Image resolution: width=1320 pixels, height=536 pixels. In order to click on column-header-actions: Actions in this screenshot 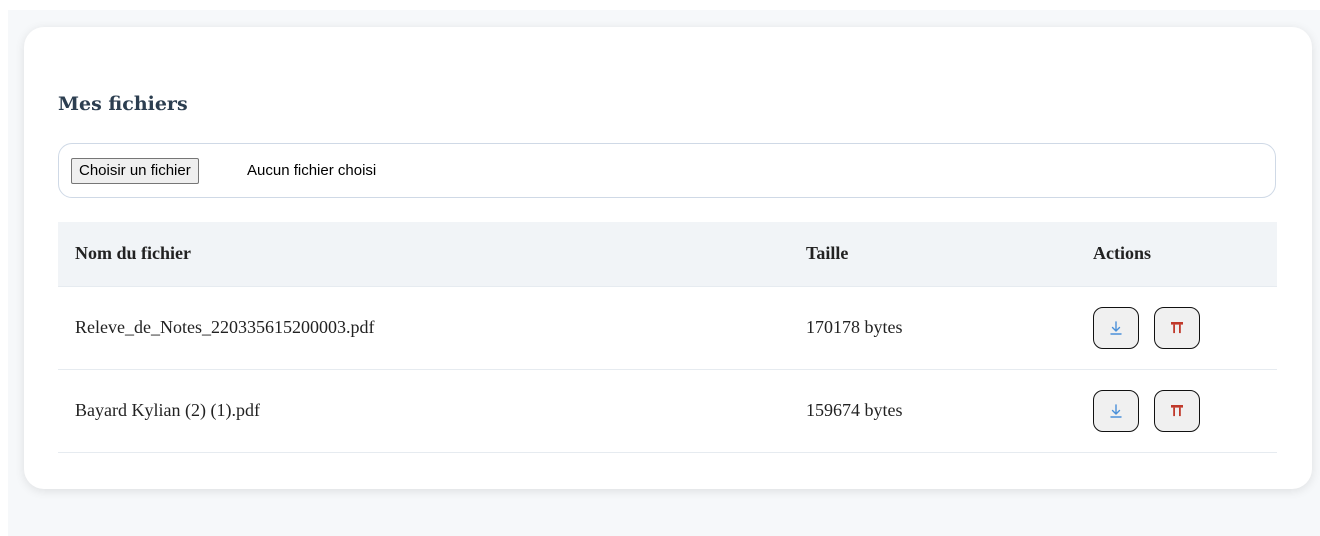, I will do `click(1176, 254)`.